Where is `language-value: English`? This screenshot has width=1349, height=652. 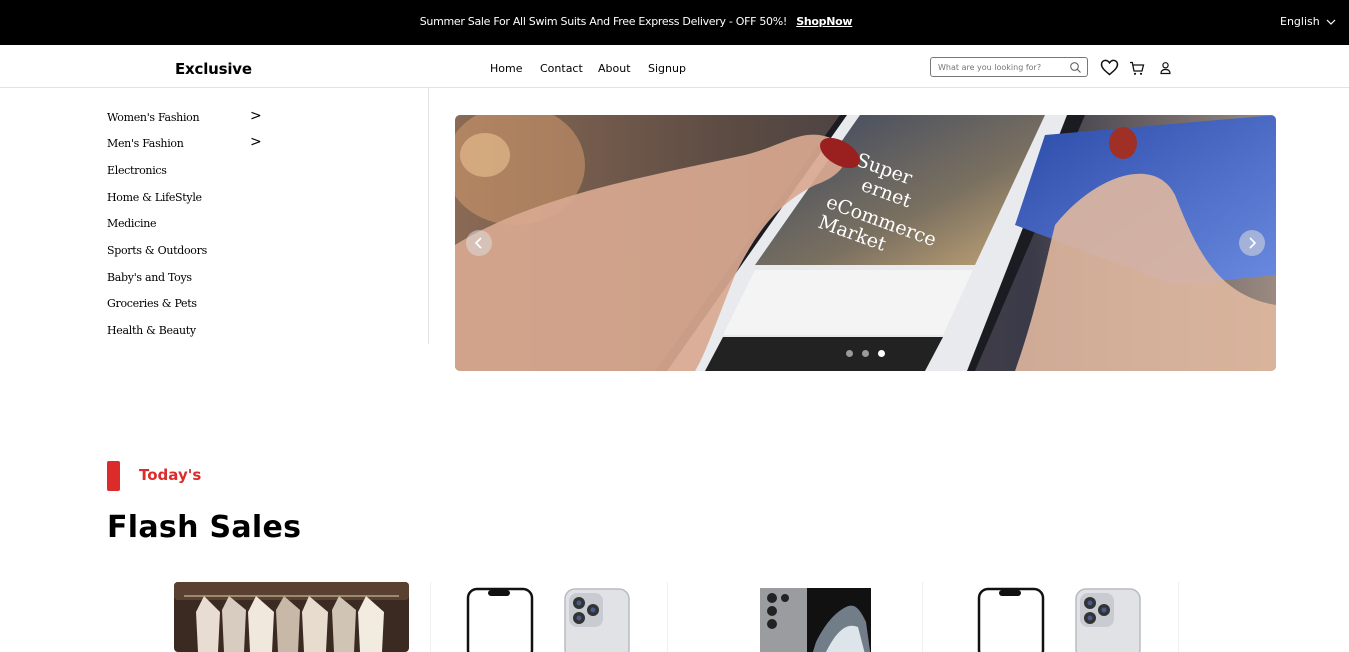 language-value: English is located at coordinates (1300, 21).